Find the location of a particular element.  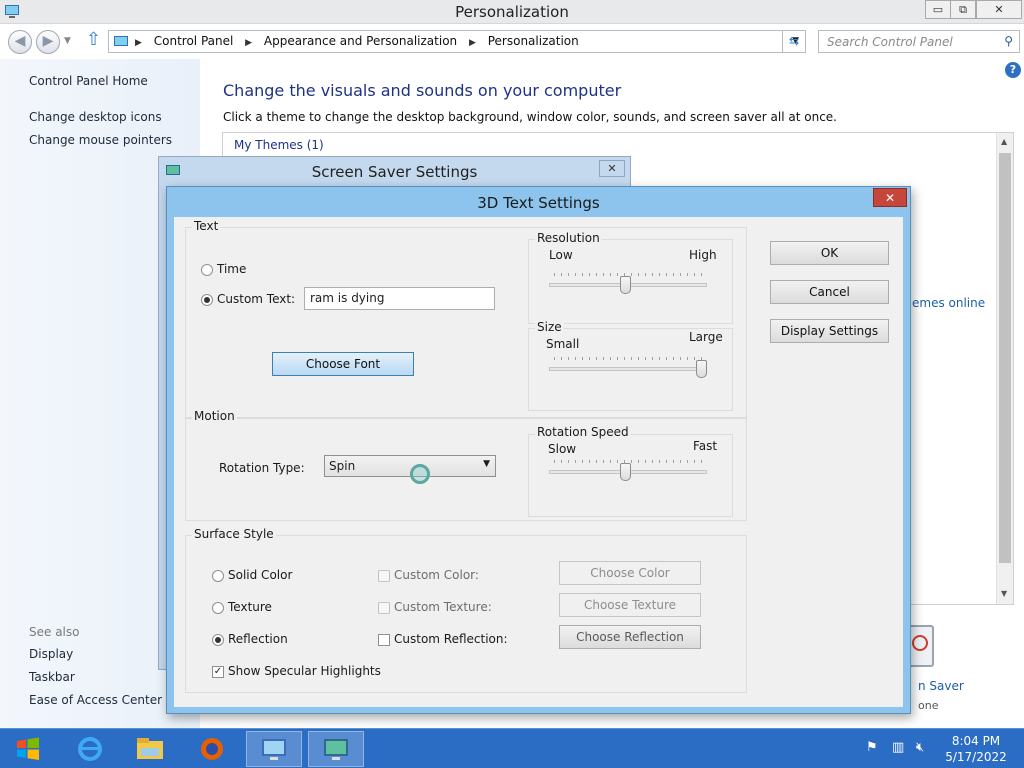

breadcrumb-control-panel: Control Panel is located at coordinates (194, 41).